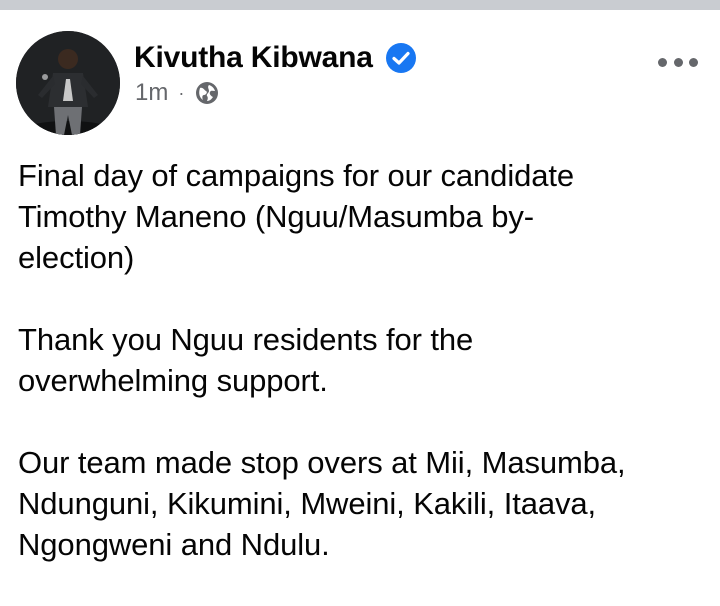 This screenshot has height=606, width=720. I want to click on more-options-icon, so click(678, 62).